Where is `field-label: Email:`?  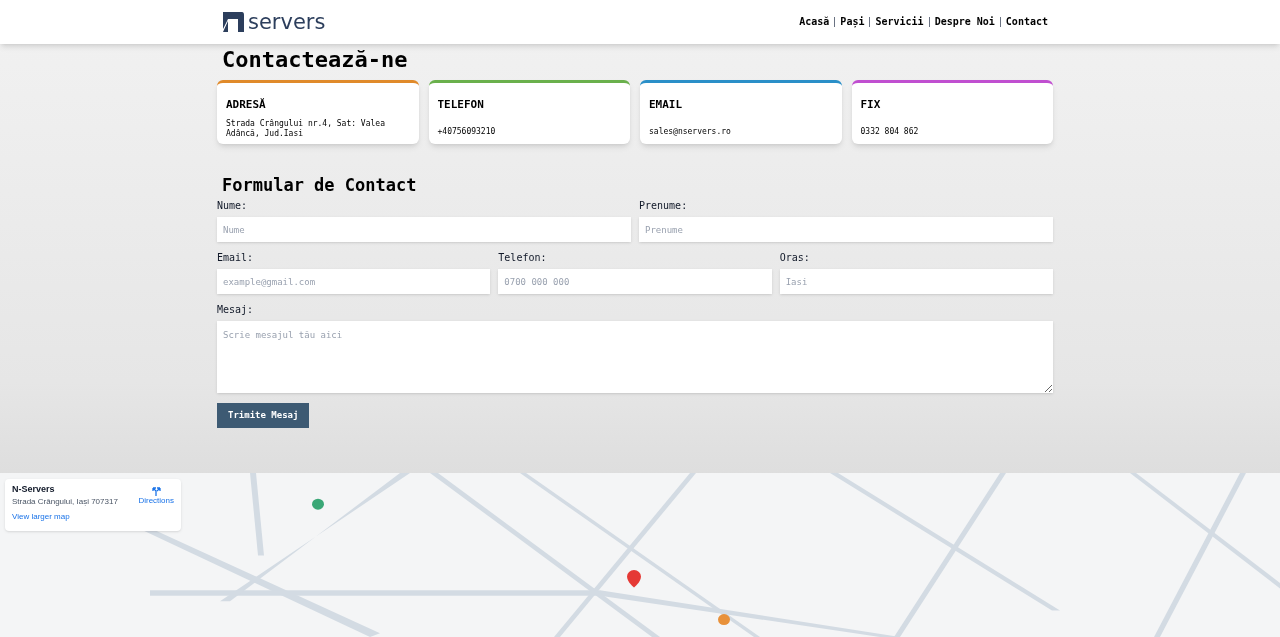
field-label: Email: is located at coordinates (236, 258).